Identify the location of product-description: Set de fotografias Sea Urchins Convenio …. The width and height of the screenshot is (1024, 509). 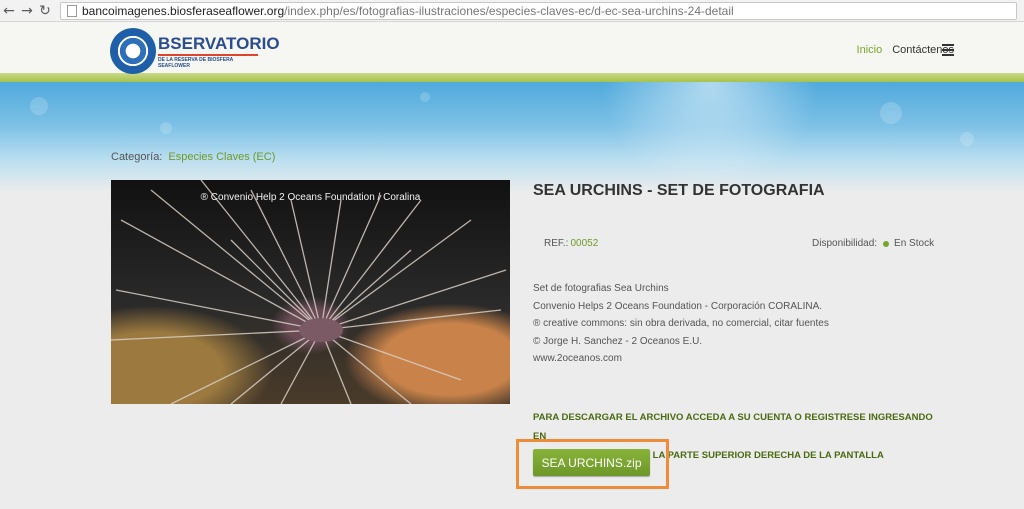
(681, 324).